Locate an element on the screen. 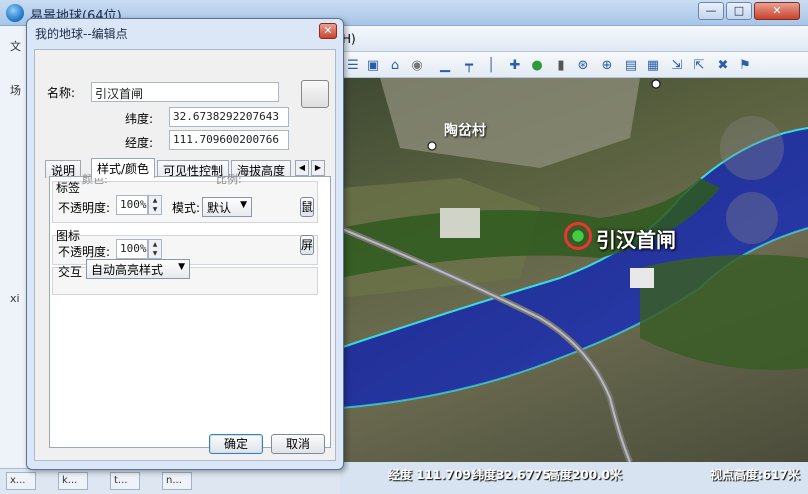 The width and height of the screenshot is (808, 494). paste-icon: ☰ is located at coordinates (353, 65).